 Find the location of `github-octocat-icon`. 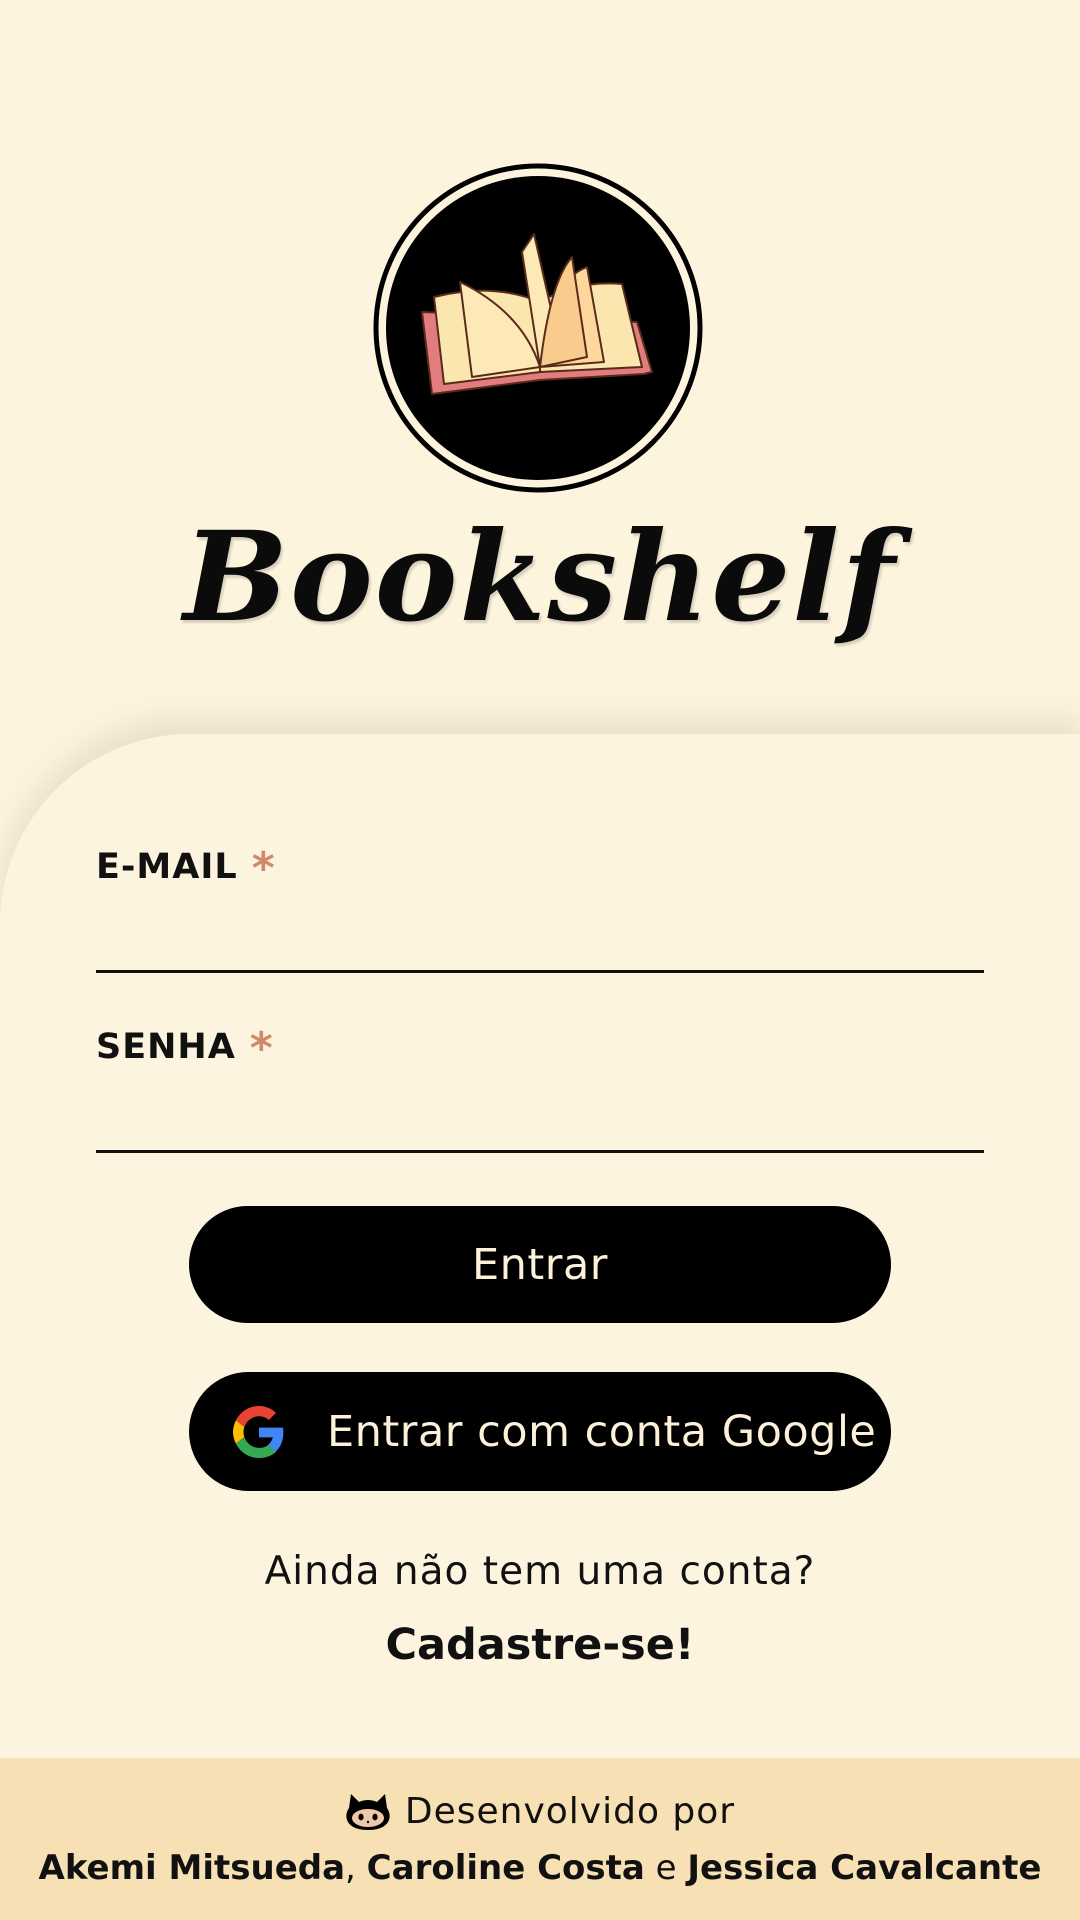

github-octocat-icon is located at coordinates (368, 1811).